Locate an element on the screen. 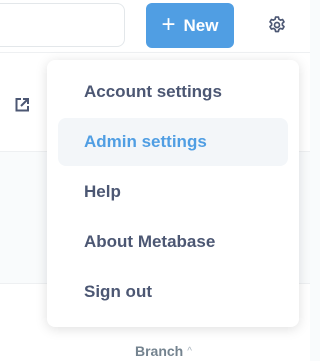 This screenshot has width=320, height=361. menu-item-label: About Metabase is located at coordinates (150, 241).